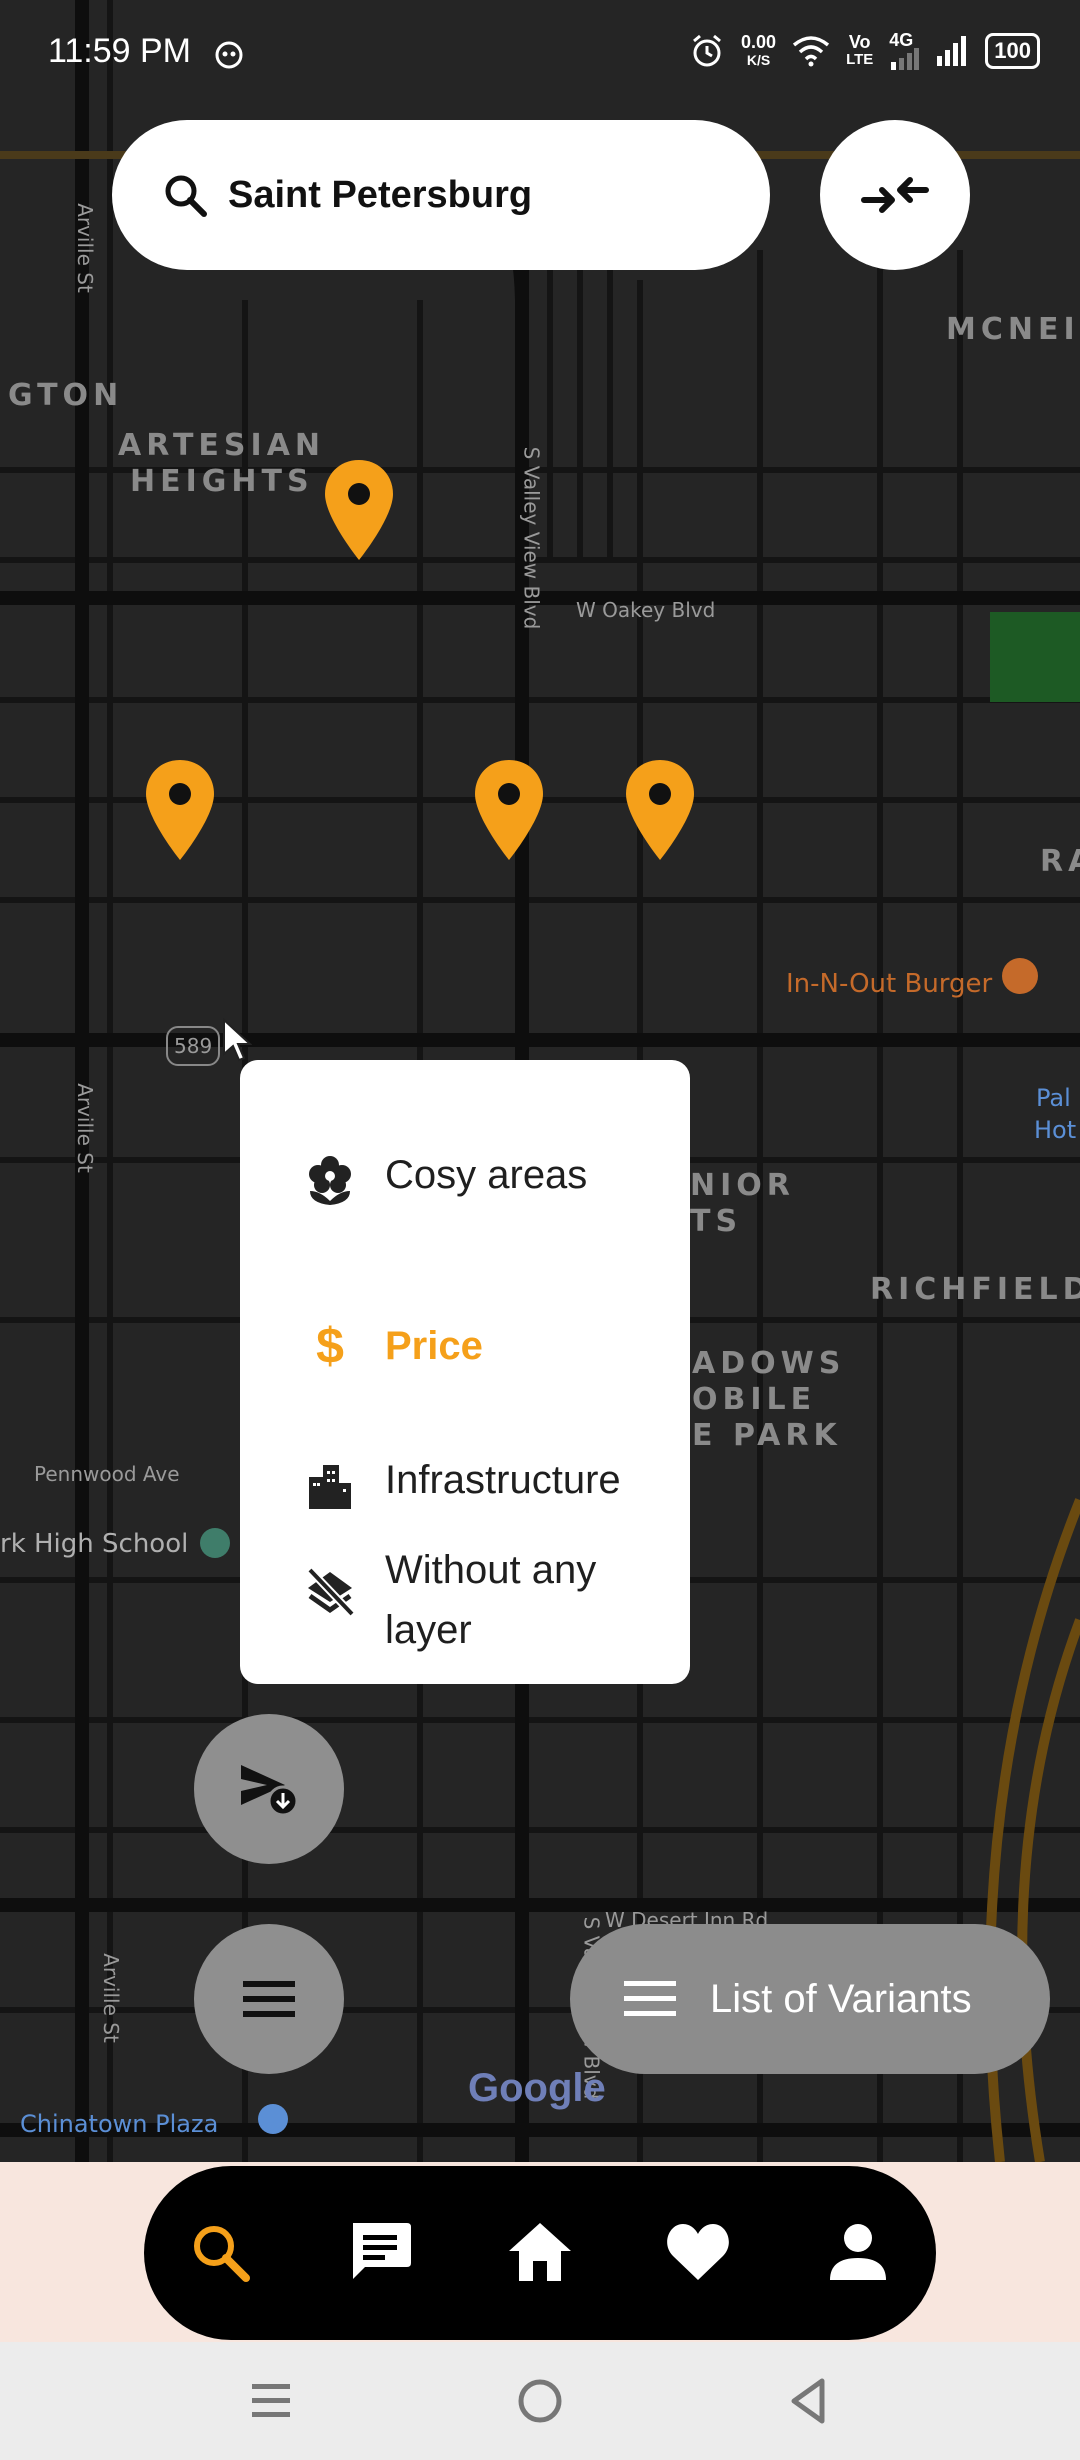  What do you see at coordinates (330, 1179) in the screenshot?
I see `flower-icon` at bounding box center [330, 1179].